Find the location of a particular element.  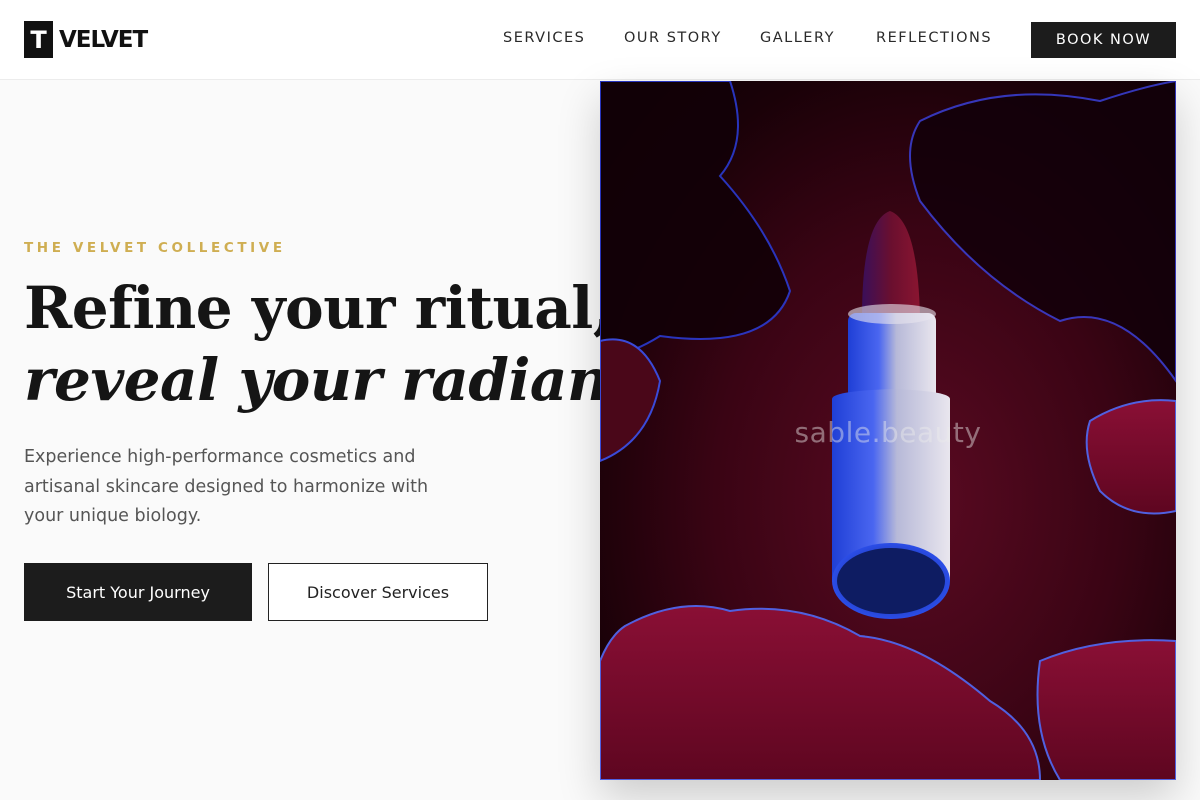

hero-eyebrow: THE VELVET COLLECTIVE is located at coordinates (155, 248).